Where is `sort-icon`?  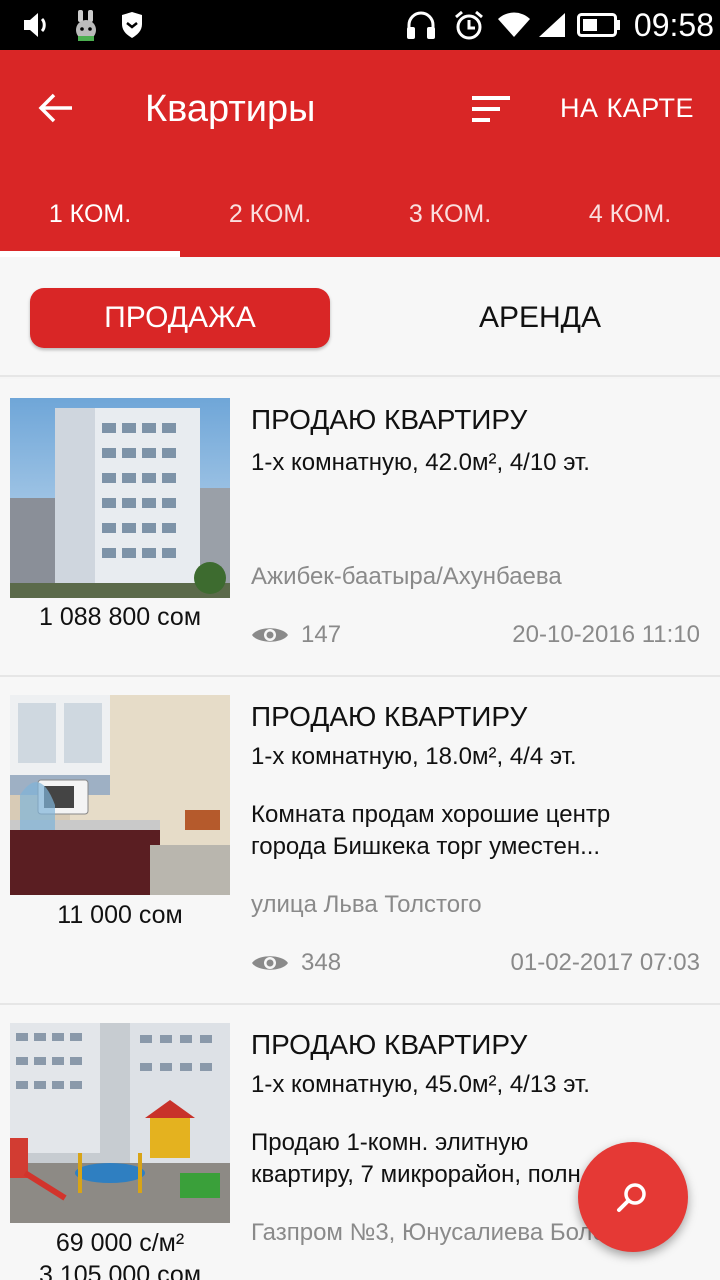
sort-icon is located at coordinates (491, 109).